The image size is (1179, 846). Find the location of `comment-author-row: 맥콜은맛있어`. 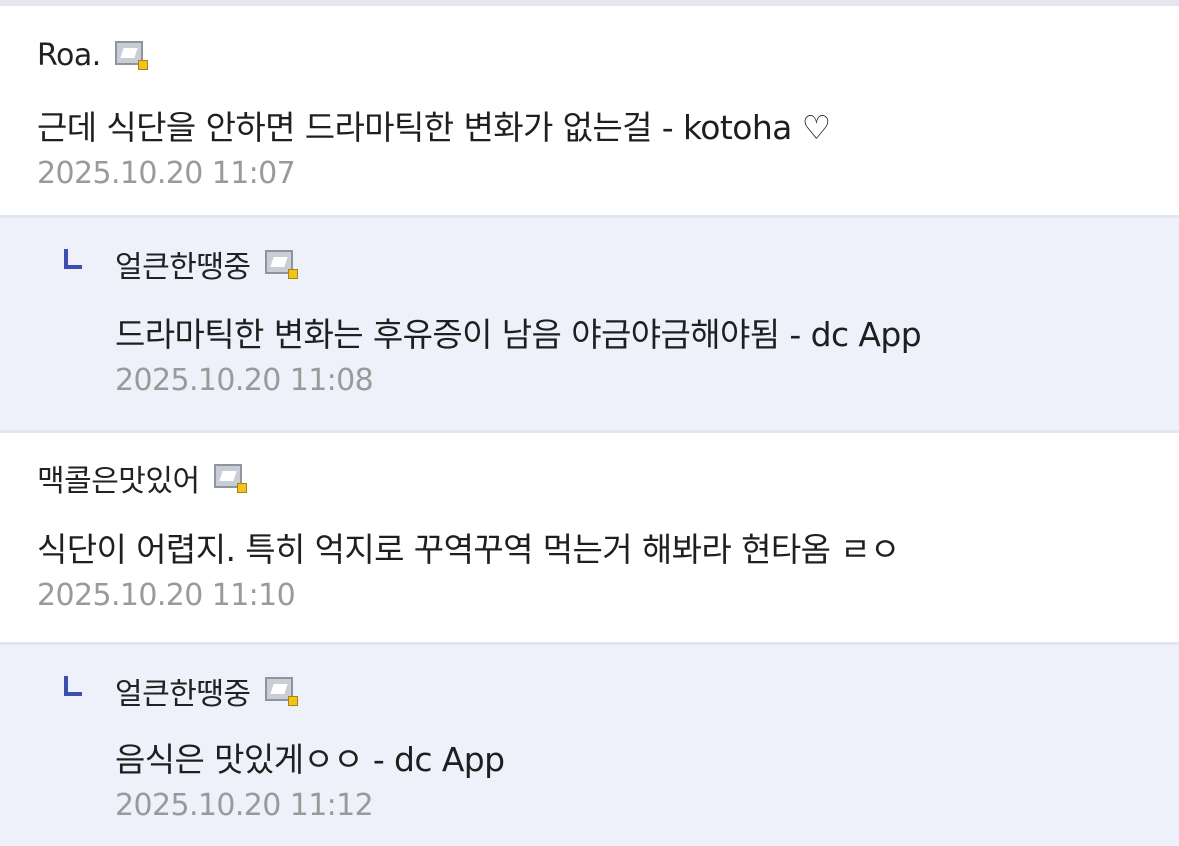

comment-author-row: 맥콜은맛있어 is located at coordinates (142, 478).